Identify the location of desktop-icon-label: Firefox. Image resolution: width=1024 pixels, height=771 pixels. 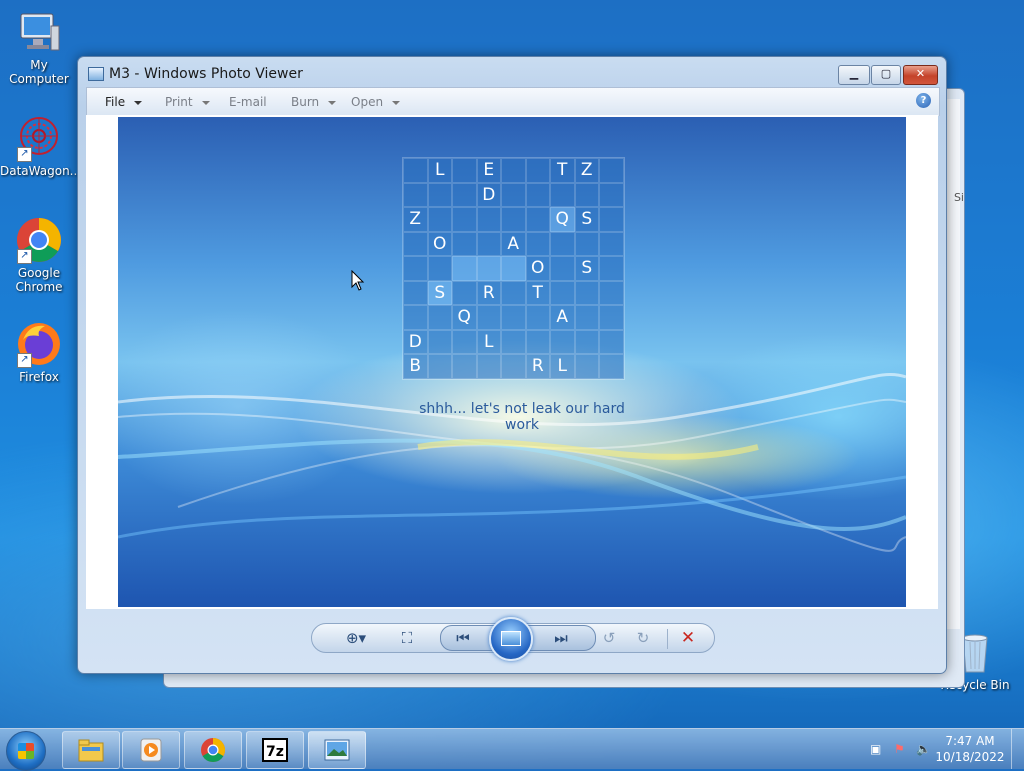
(39, 377).